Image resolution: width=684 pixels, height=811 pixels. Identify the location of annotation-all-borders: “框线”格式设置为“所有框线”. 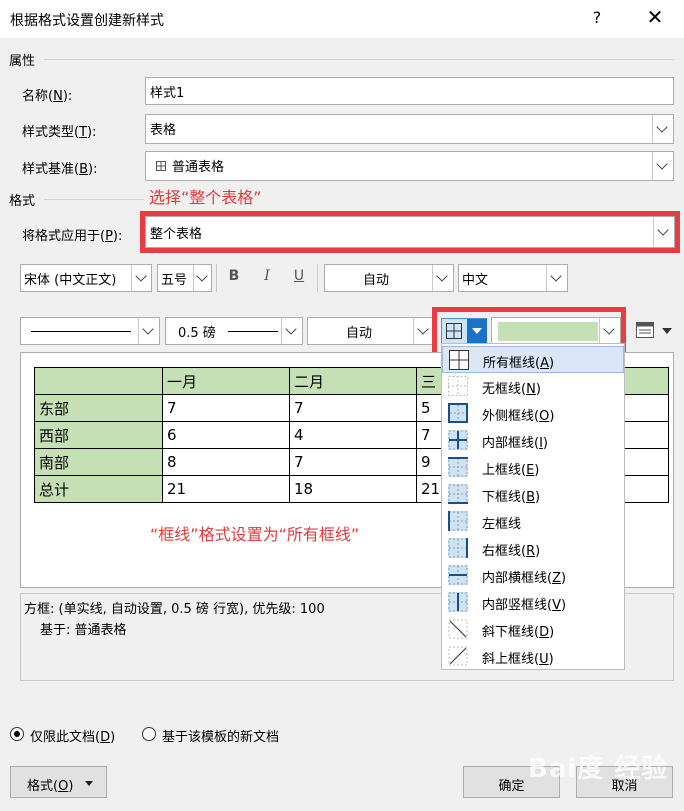
(255, 534).